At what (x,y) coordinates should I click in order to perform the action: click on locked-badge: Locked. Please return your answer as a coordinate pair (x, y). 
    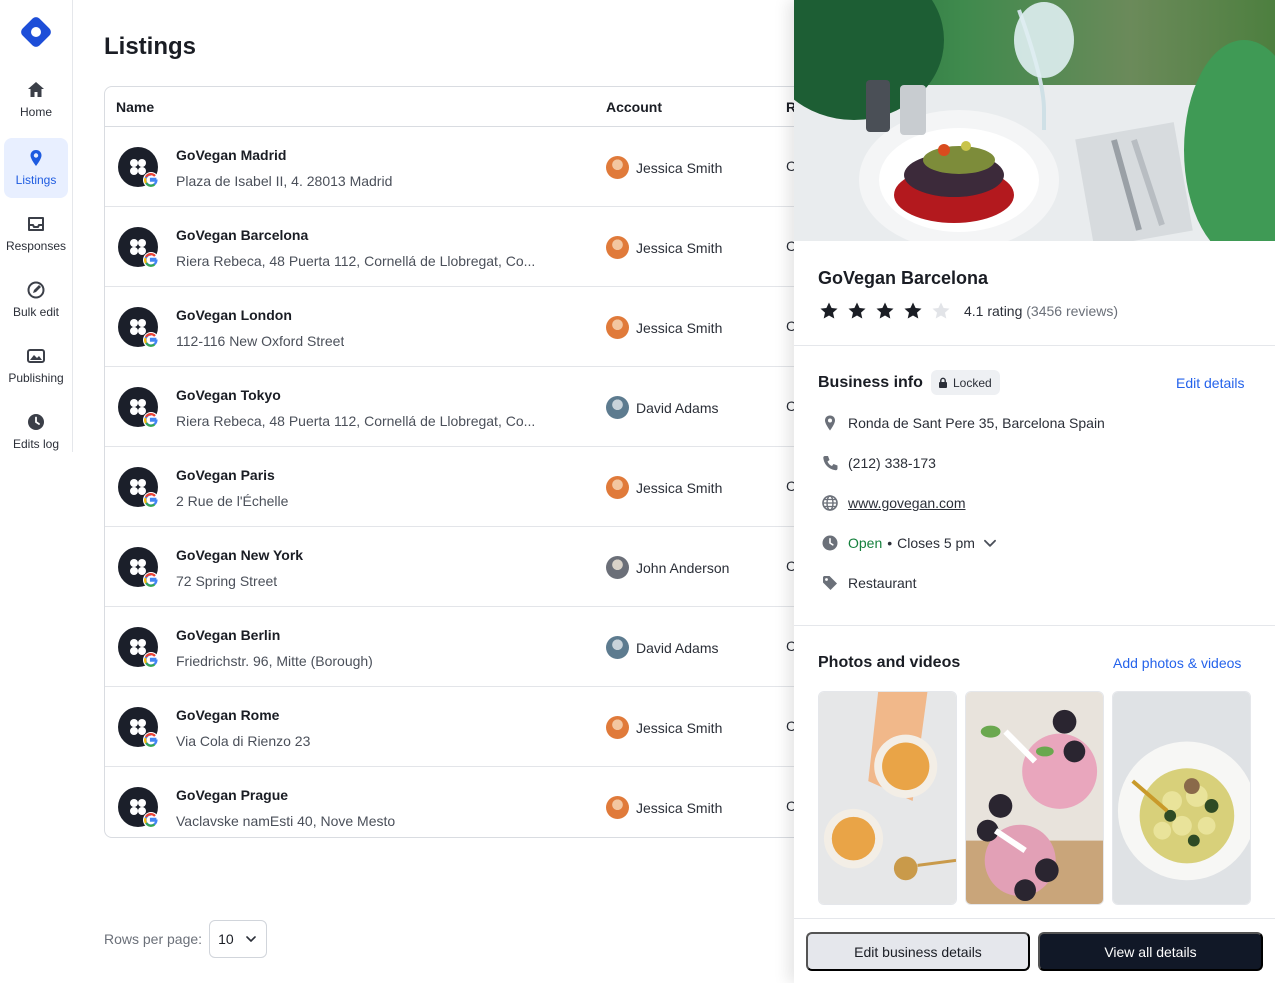
    Looking at the image, I should click on (965, 382).